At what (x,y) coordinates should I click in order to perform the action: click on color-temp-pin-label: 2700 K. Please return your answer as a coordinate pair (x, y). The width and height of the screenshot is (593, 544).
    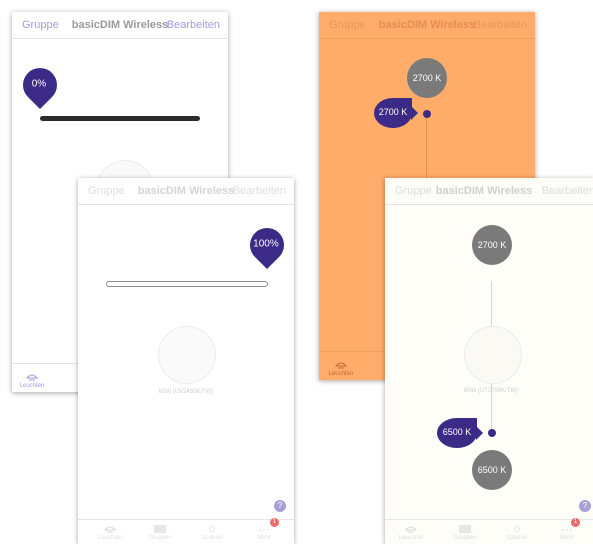
    Looking at the image, I should click on (393, 112).